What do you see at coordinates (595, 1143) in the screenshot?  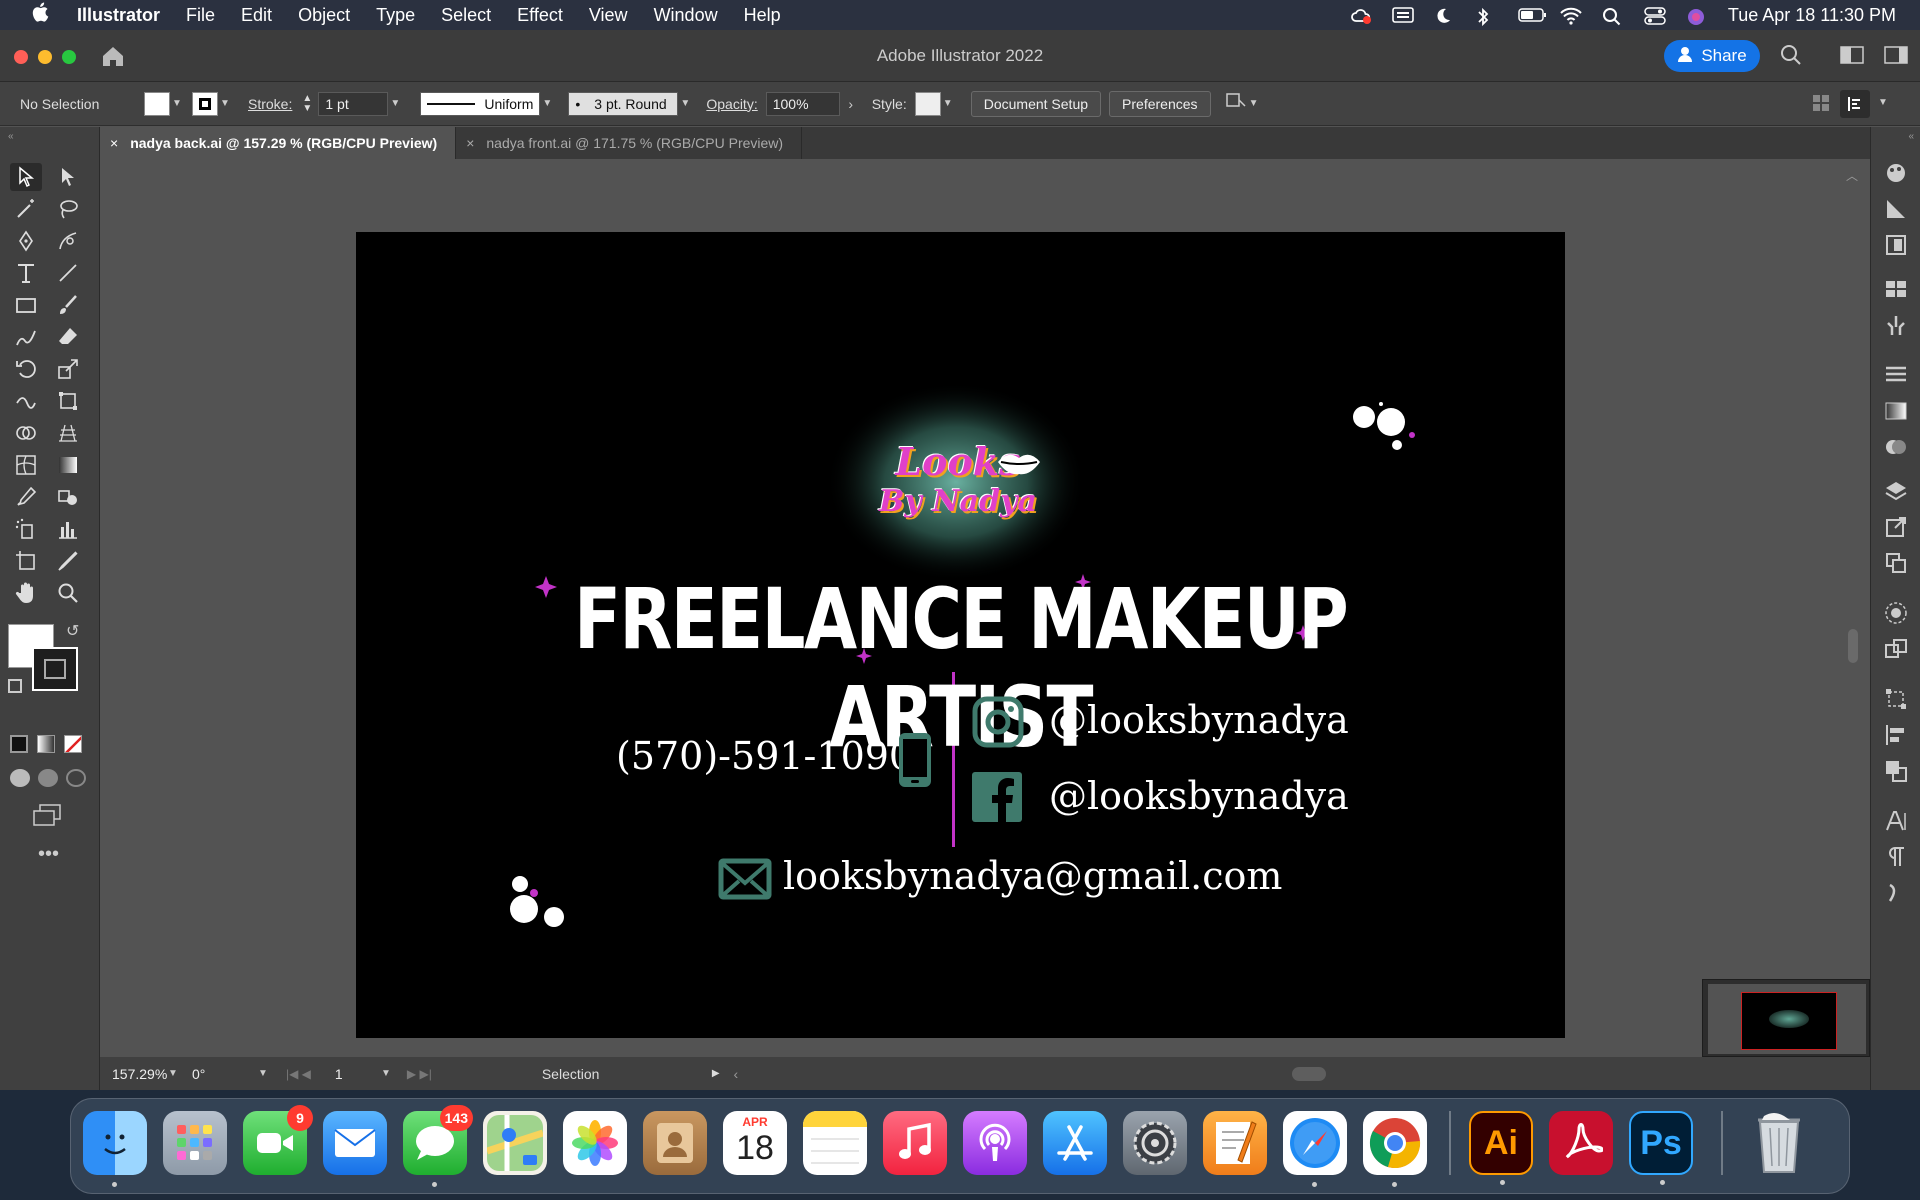 I see `photos-icon` at bounding box center [595, 1143].